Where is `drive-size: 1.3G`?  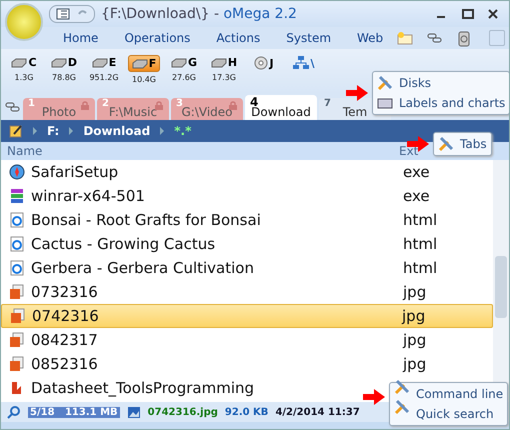
drive-size: 1.3G is located at coordinates (24, 77).